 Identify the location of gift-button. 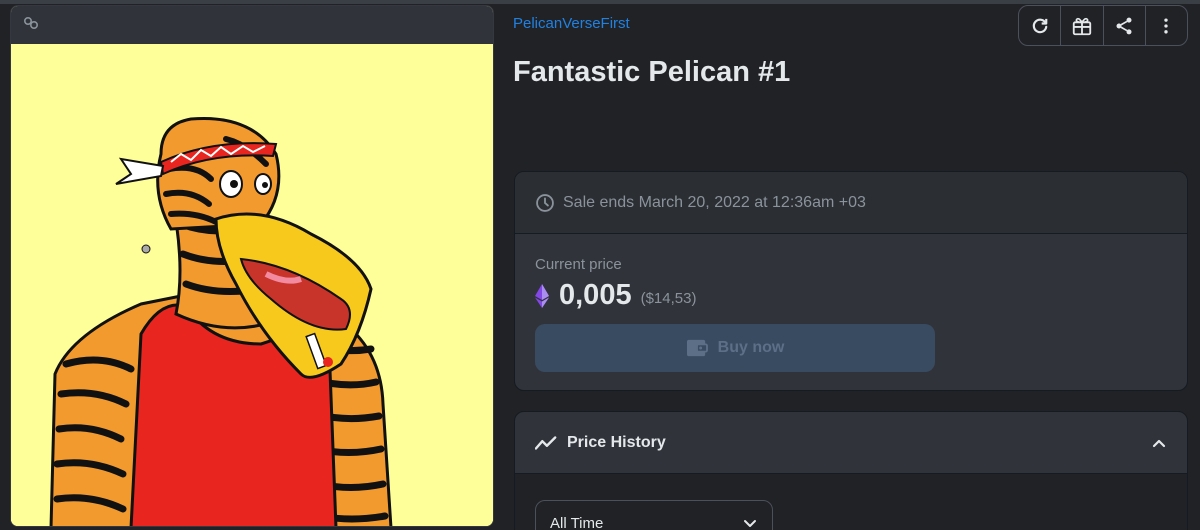
(1082, 25).